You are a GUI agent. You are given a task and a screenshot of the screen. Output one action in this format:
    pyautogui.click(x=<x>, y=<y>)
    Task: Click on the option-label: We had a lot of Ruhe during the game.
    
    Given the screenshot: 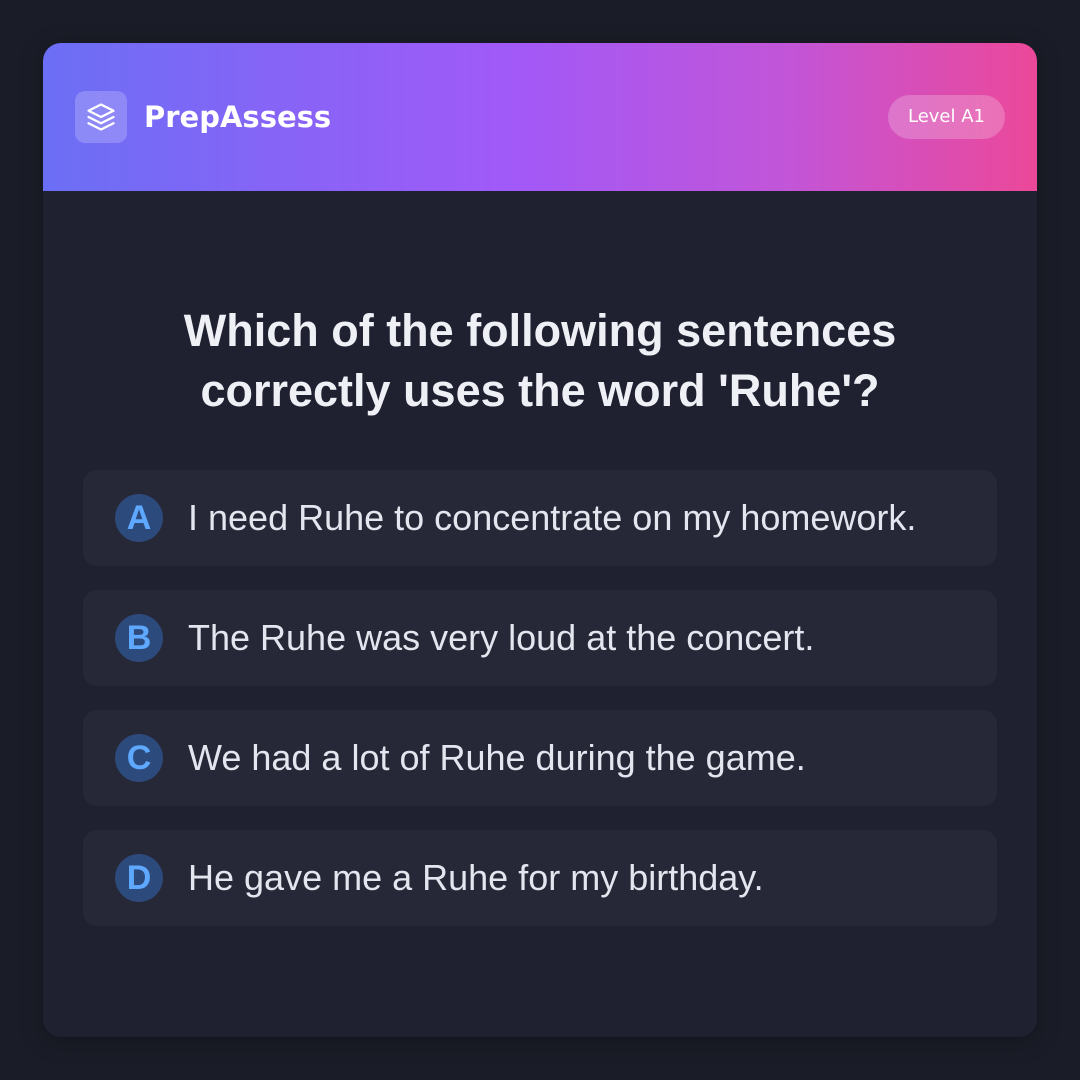 What is the action you would take?
    pyautogui.click(x=497, y=757)
    